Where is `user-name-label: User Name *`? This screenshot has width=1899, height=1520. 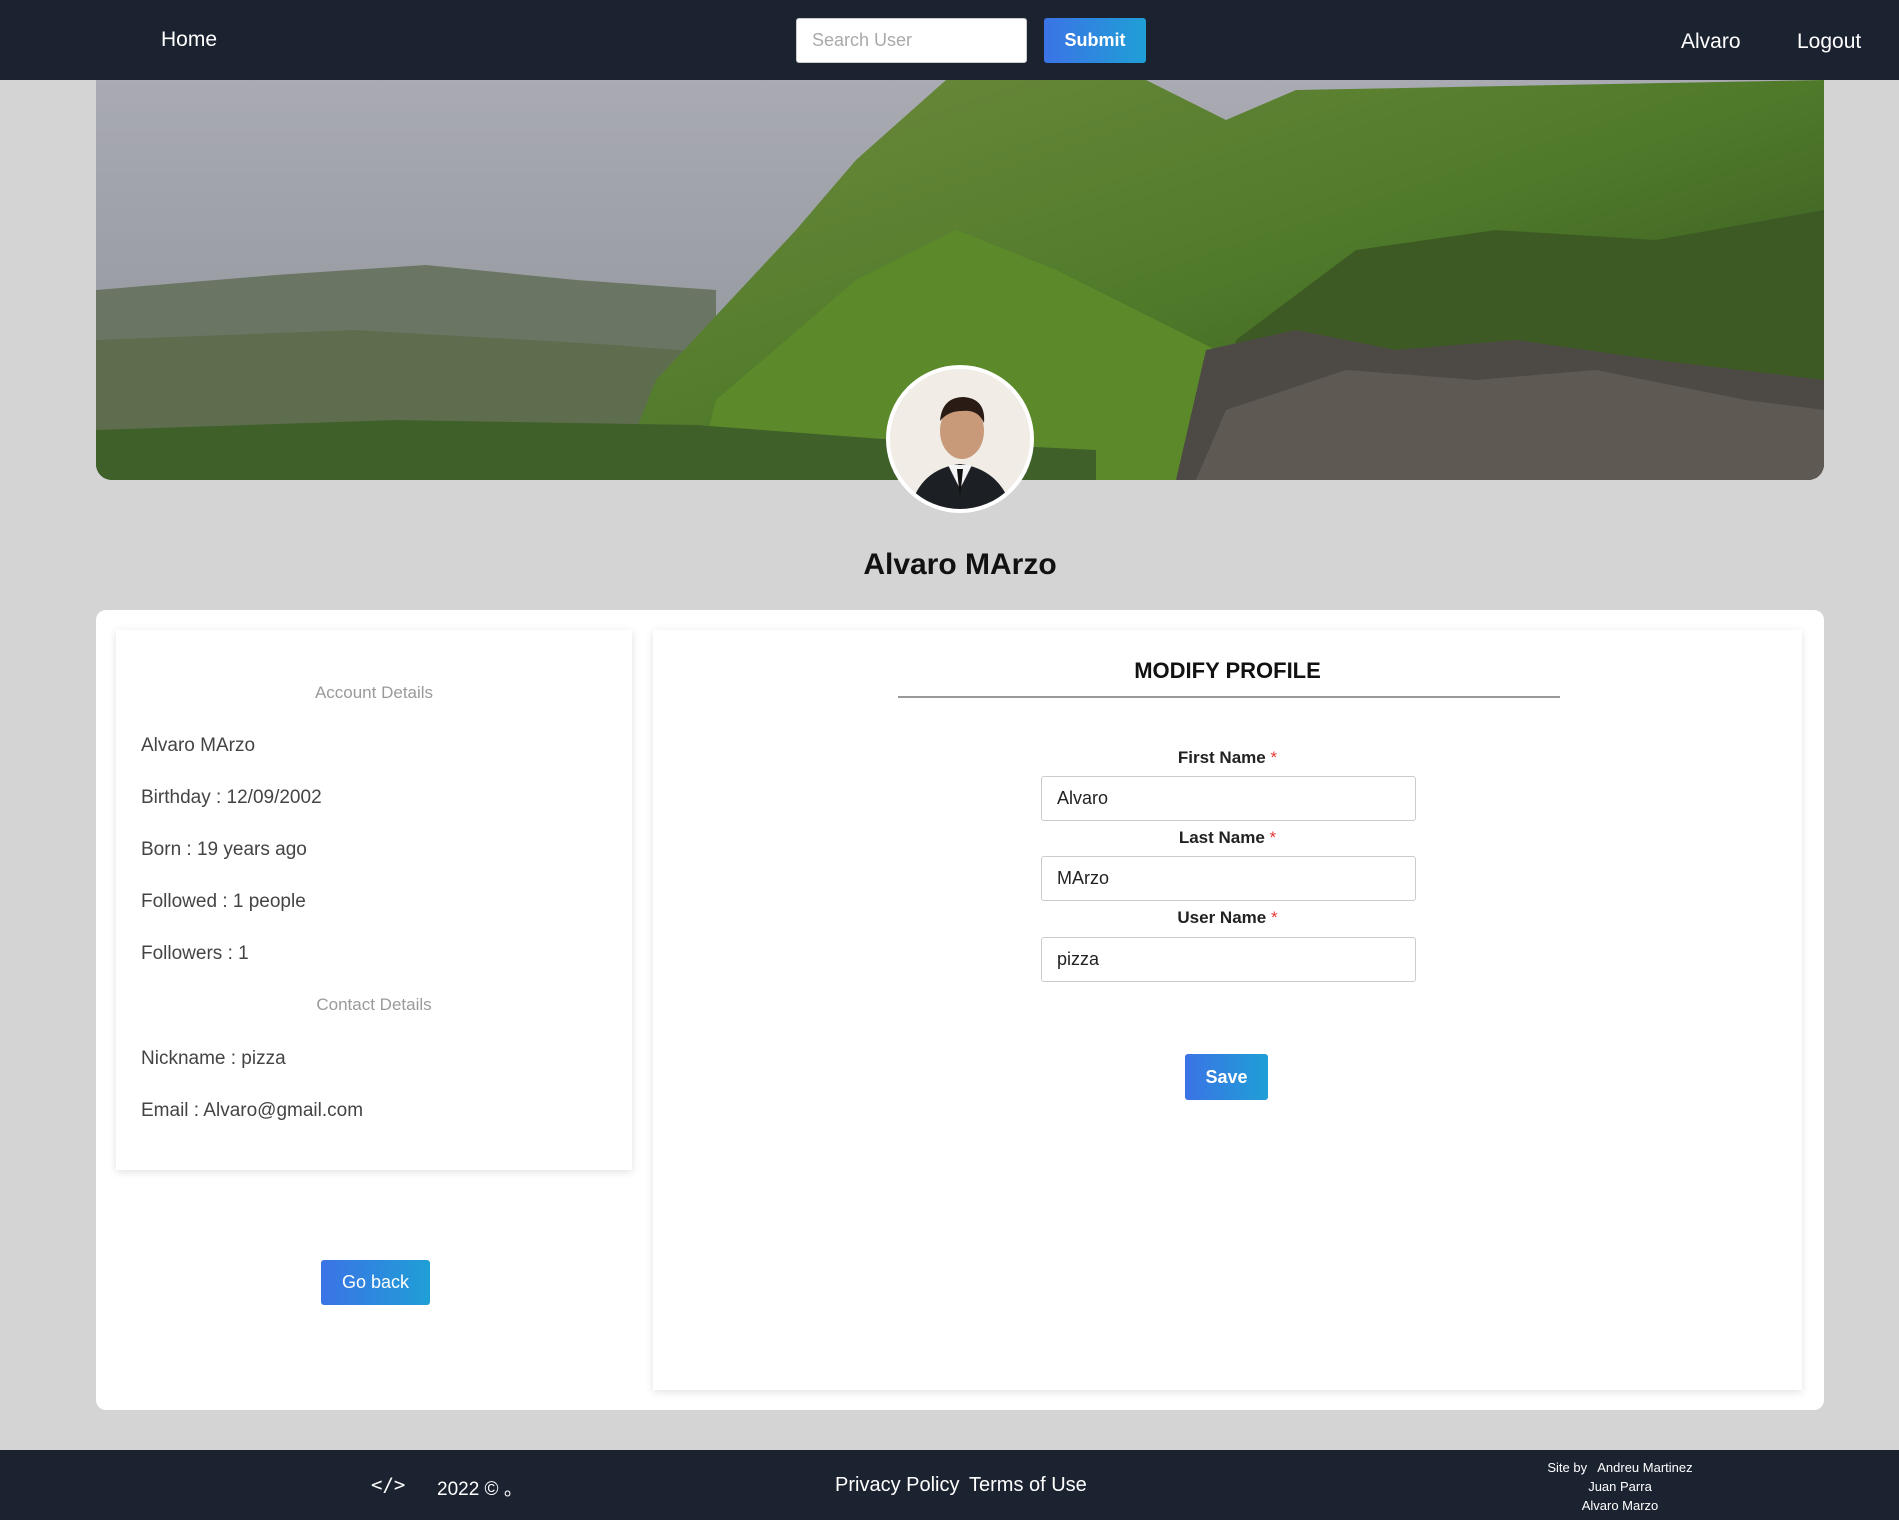 user-name-label: User Name * is located at coordinates (1227, 918).